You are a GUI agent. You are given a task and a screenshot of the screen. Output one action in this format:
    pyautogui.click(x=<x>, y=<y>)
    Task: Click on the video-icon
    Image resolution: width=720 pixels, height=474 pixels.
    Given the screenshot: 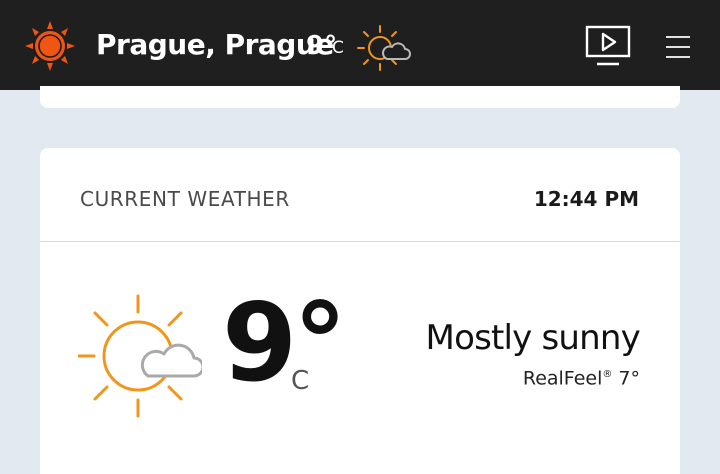 What is the action you would take?
    pyautogui.click(x=608, y=46)
    